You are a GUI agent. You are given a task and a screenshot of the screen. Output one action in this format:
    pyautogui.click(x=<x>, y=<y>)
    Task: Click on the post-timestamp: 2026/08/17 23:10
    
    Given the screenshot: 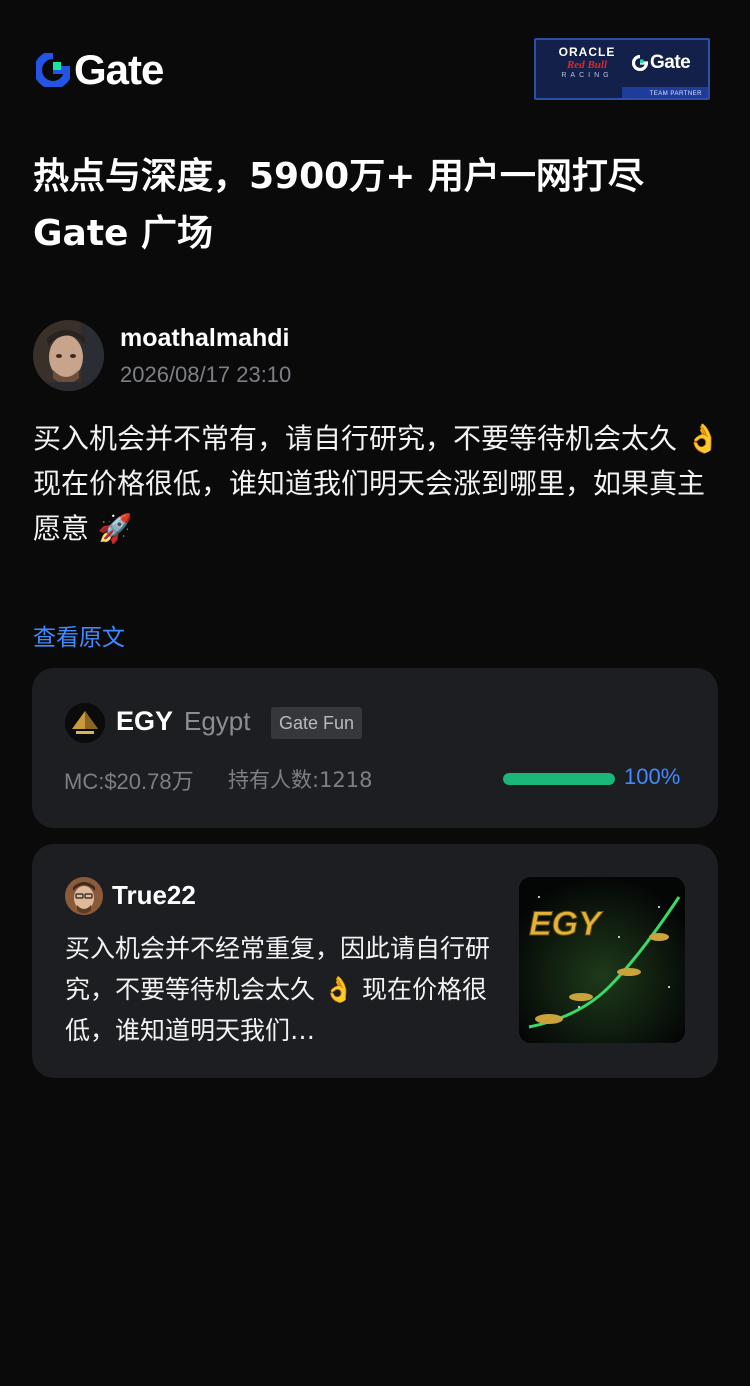 What is the action you would take?
    pyautogui.click(x=206, y=374)
    